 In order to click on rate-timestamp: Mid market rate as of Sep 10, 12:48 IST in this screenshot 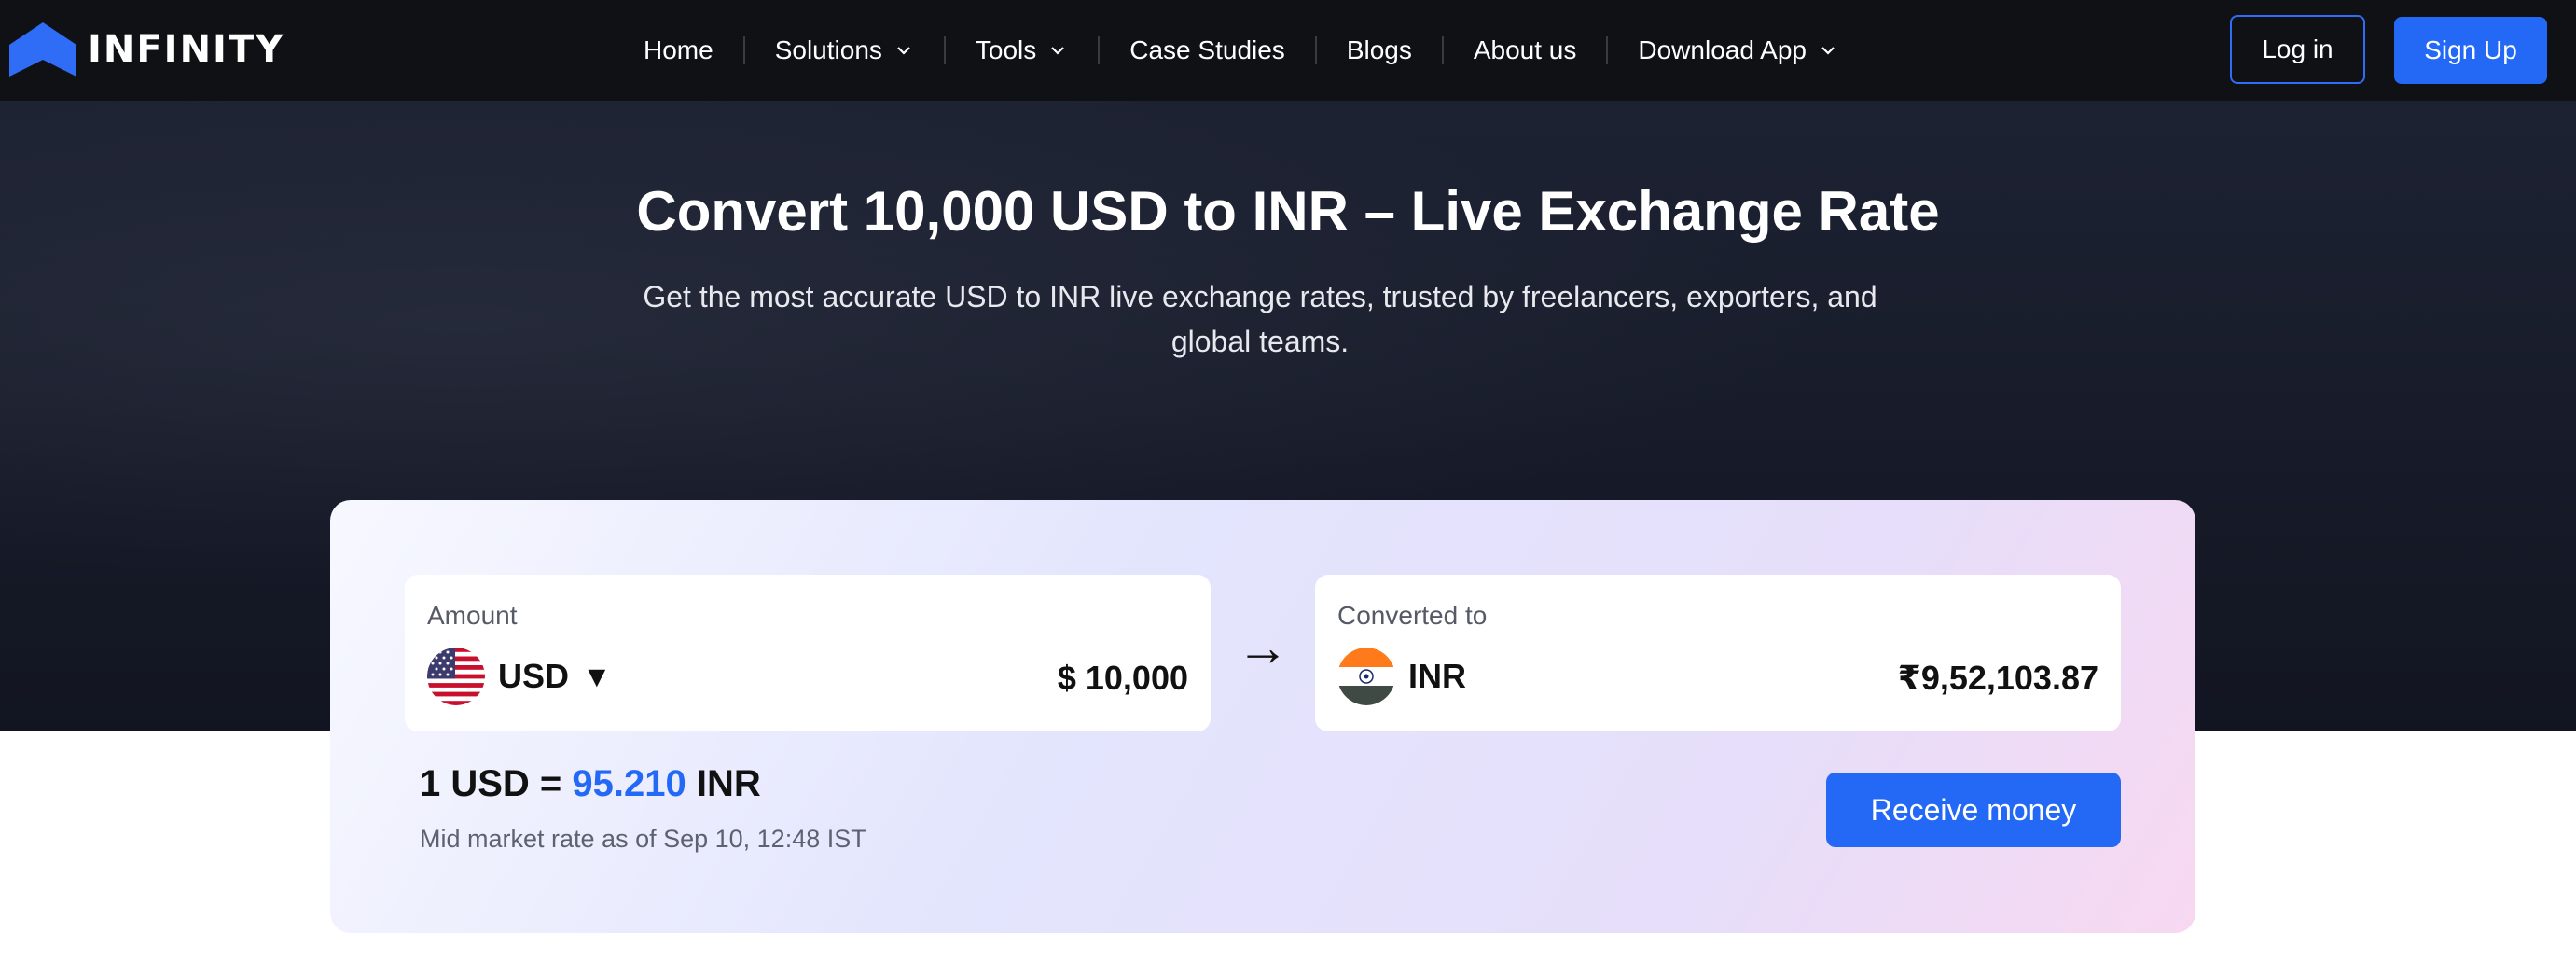, I will do `click(643, 839)`.